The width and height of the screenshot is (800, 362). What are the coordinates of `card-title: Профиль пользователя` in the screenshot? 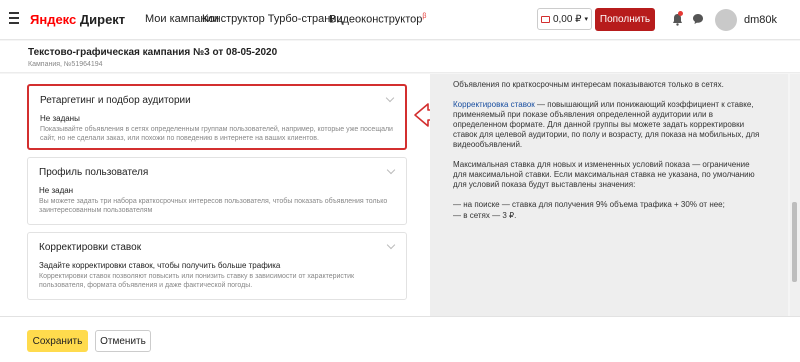 It's located at (94, 172).